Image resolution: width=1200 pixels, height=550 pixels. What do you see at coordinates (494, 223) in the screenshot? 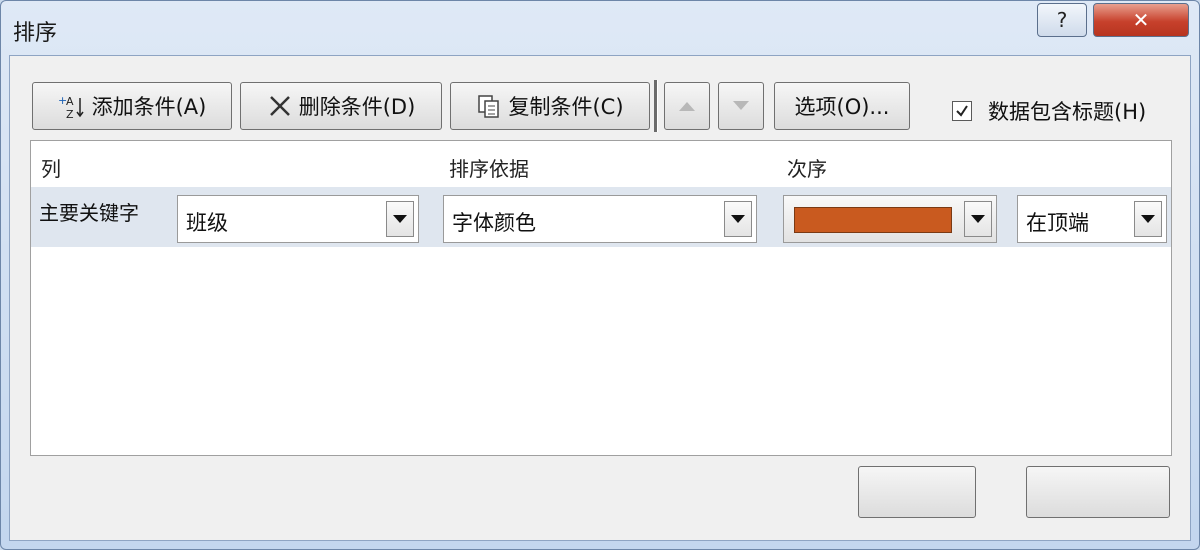
I see `sort-on-select-value: 字体颜色` at bounding box center [494, 223].